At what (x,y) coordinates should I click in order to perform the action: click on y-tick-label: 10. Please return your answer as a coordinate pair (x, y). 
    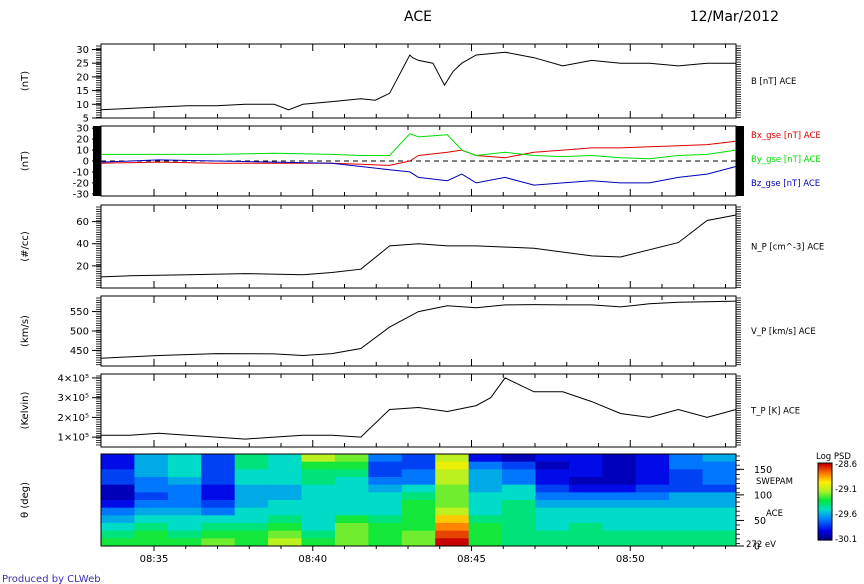
    Looking at the image, I should click on (82, 105).